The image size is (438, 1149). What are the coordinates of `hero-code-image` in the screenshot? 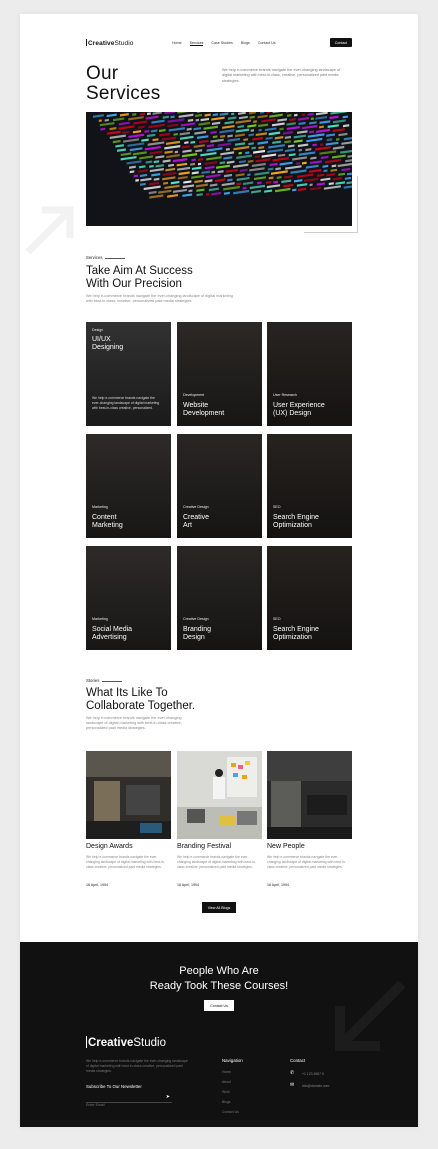 It's located at (219, 169).